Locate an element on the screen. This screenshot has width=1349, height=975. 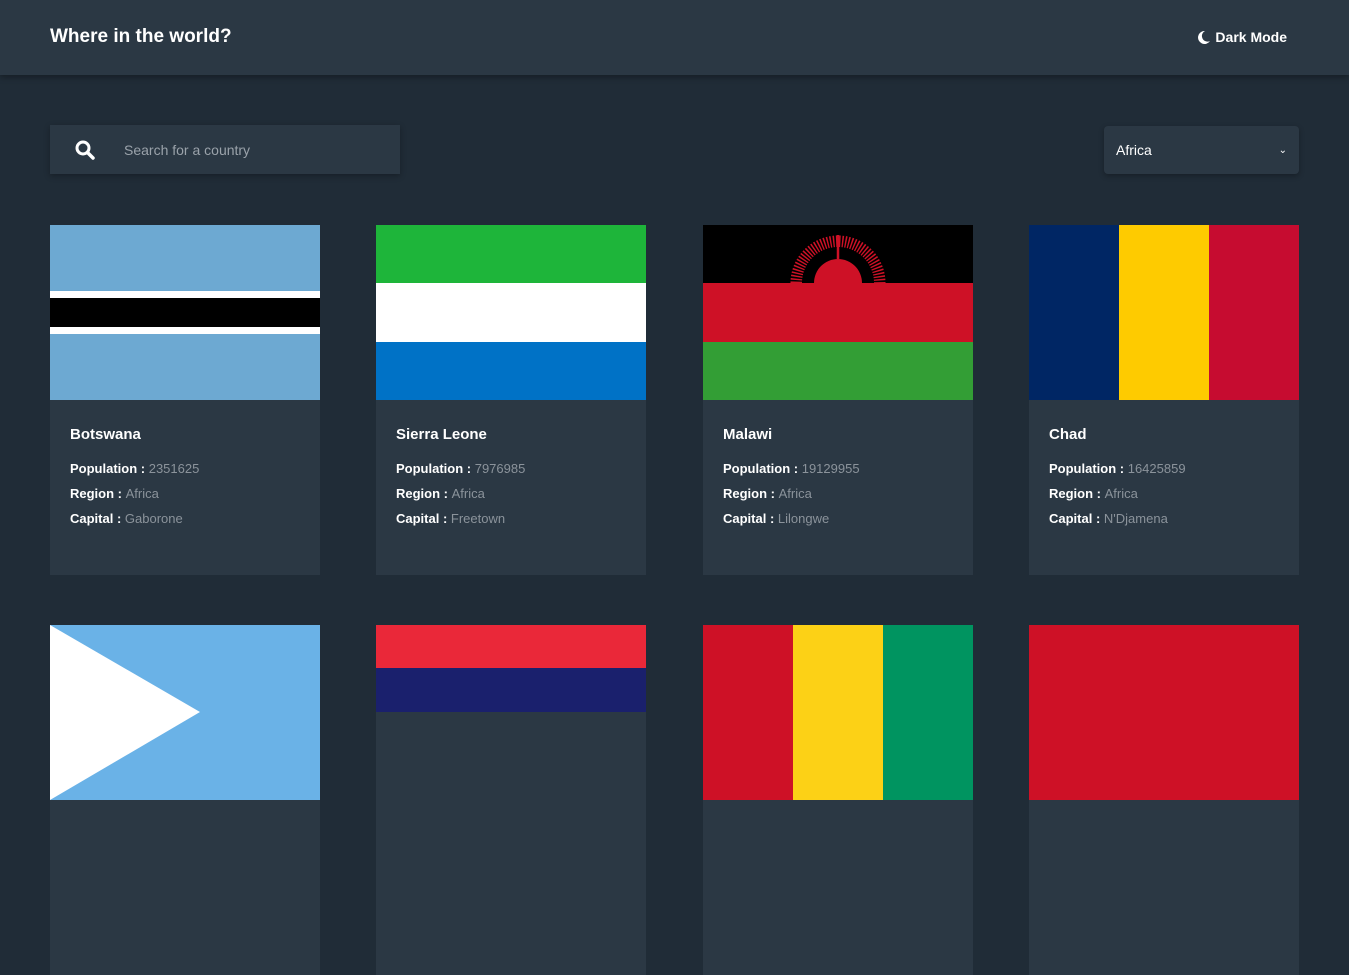
top-bar: Where in the world? Dark Mode is located at coordinates (674, 37).